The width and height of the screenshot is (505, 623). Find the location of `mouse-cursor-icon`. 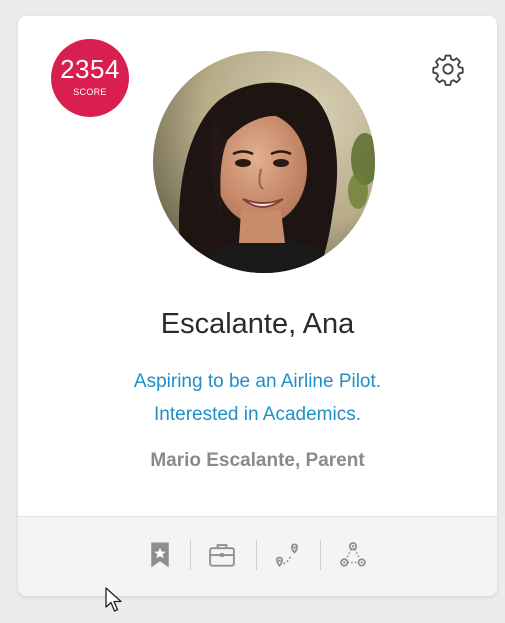

mouse-cursor-icon is located at coordinates (113, 599).